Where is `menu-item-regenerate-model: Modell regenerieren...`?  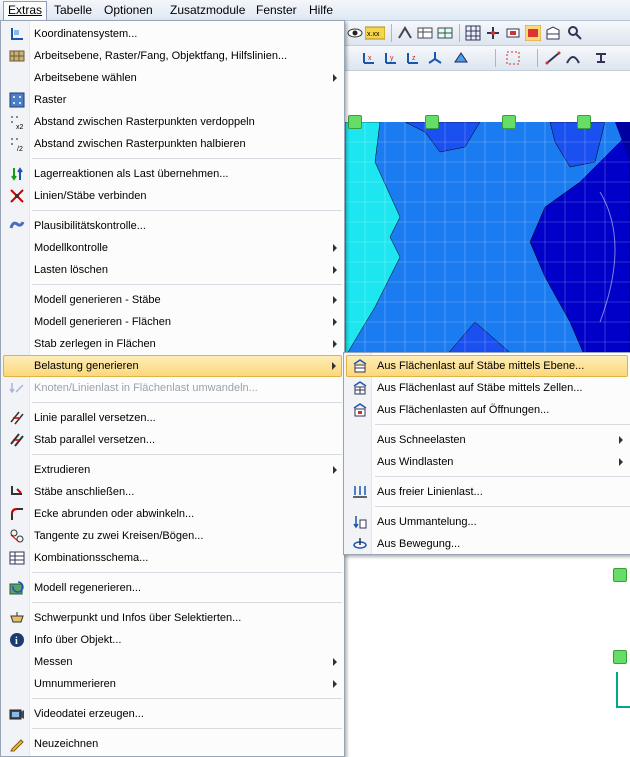 menu-item-regenerate-model: Modell regenerieren... is located at coordinates (172, 588).